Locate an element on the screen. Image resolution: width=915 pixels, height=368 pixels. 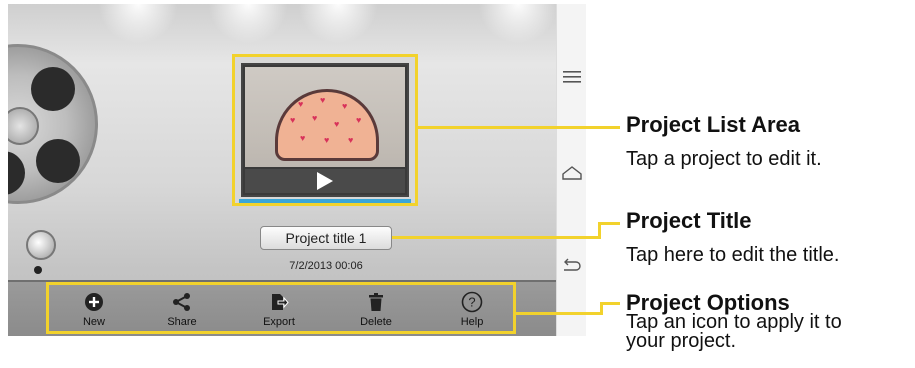
plus-circle-icon is located at coordinates (94, 302).